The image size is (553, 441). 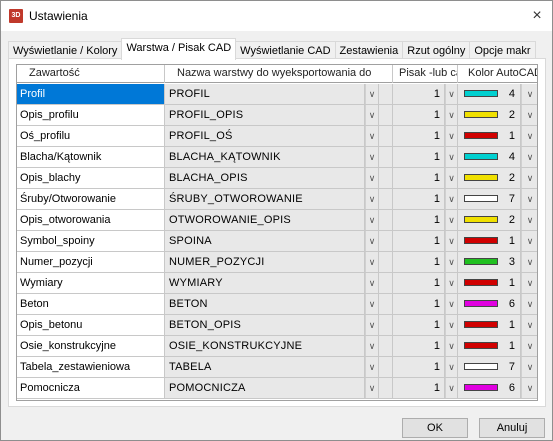 I want to click on tab-2: Warstwa / Pisak CAD, so click(x=179, y=49).